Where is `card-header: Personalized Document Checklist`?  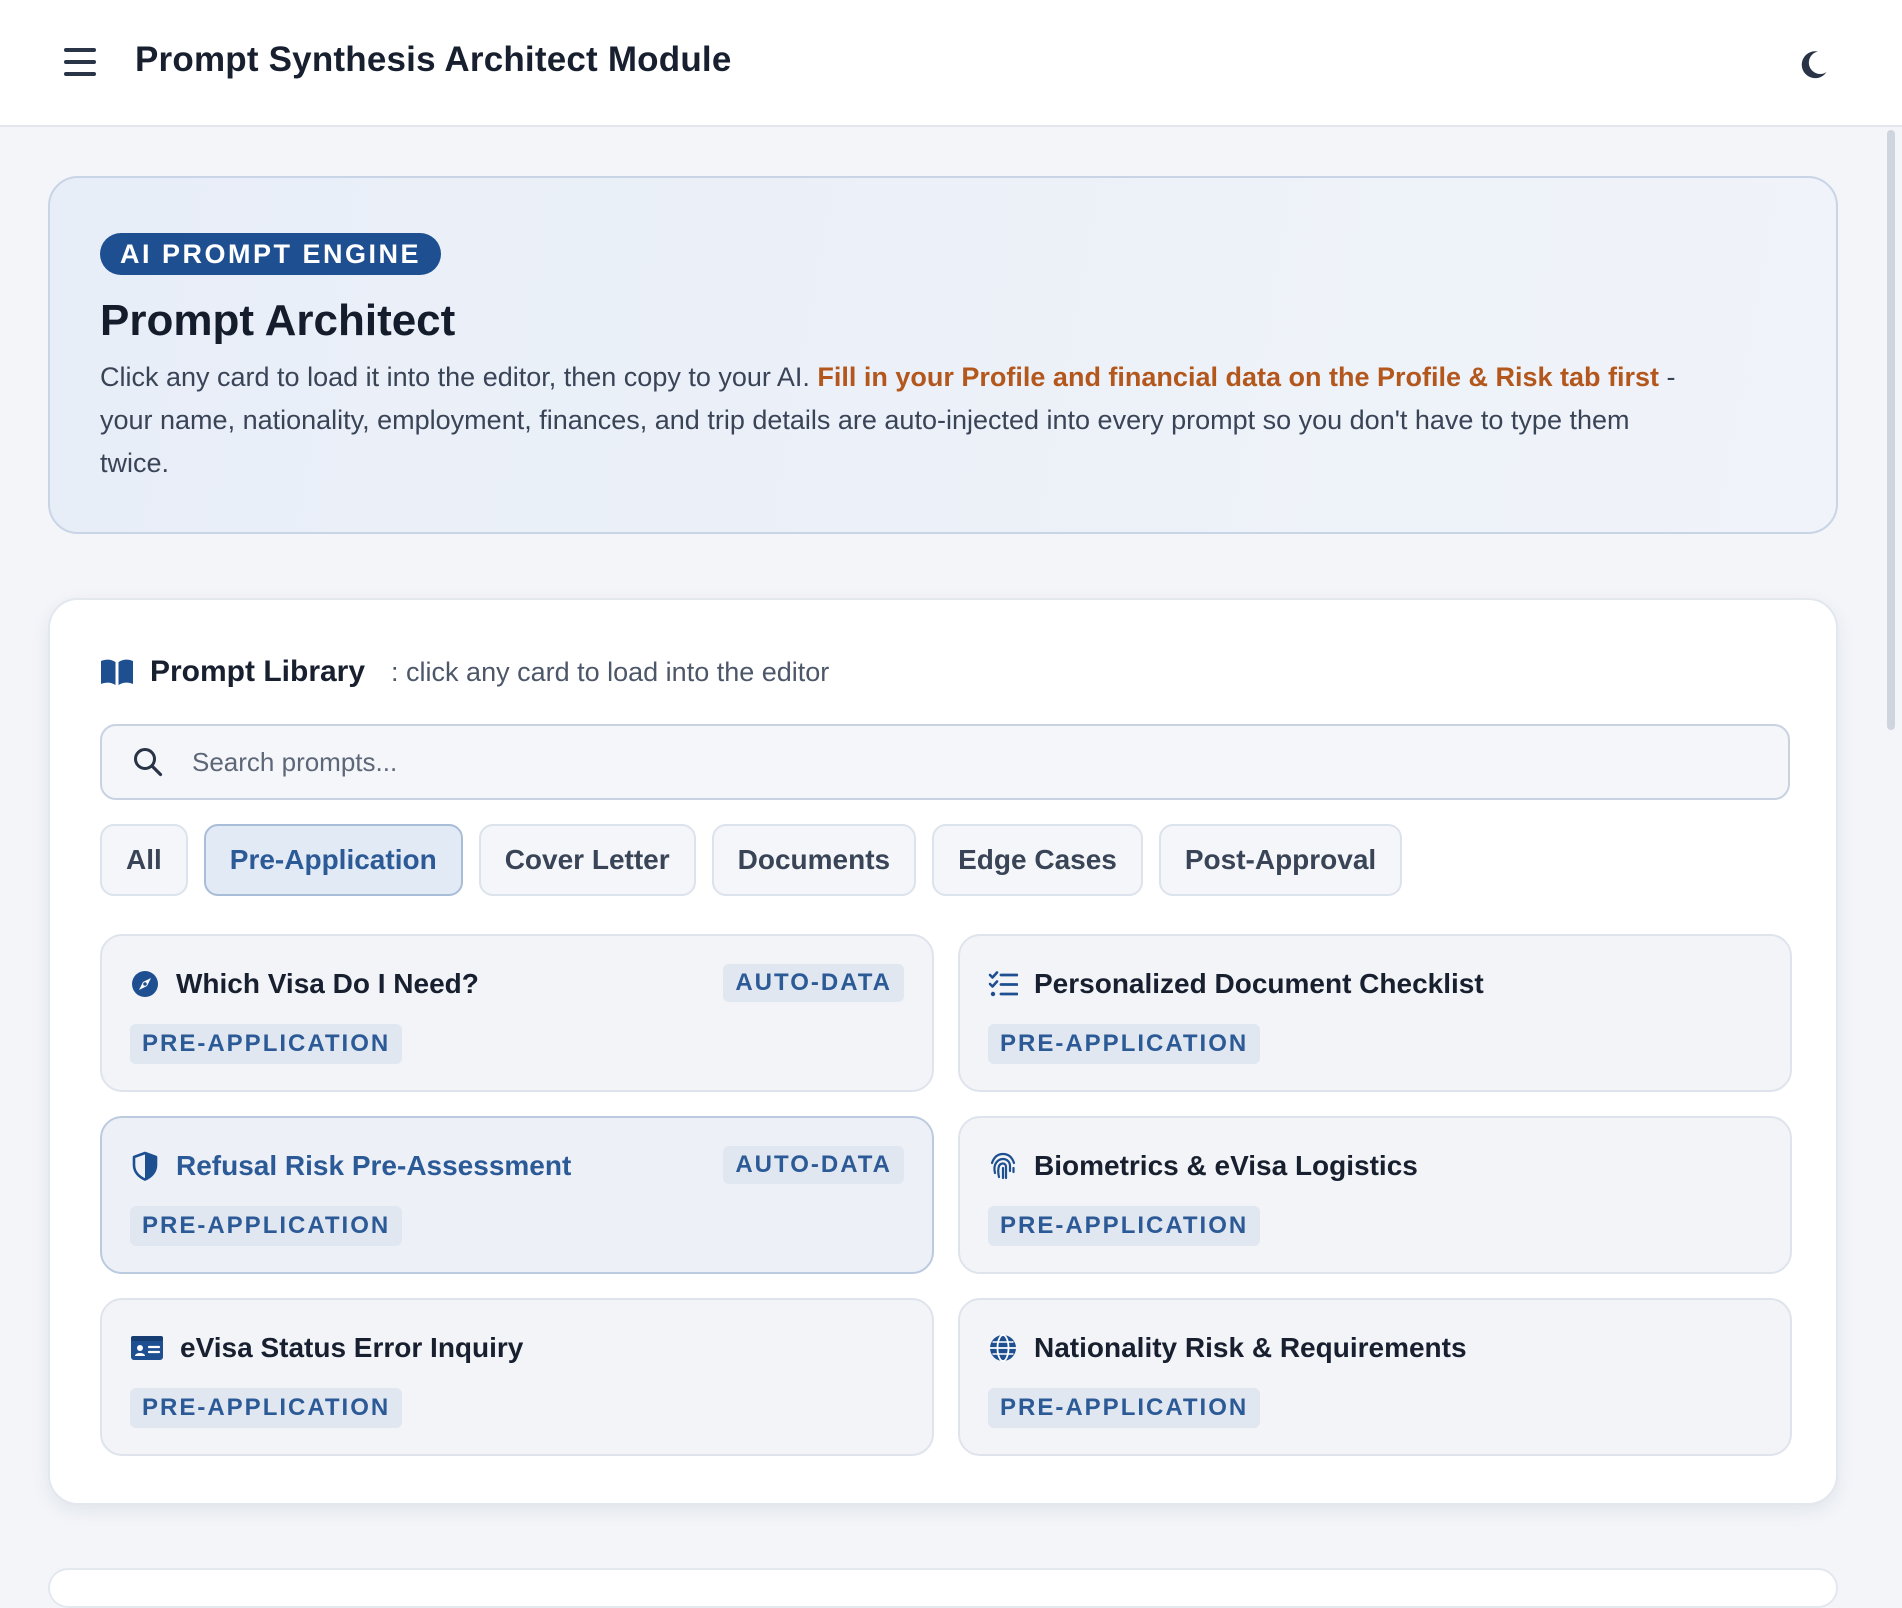
card-header: Personalized Document Checklist is located at coordinates (1236, 984).